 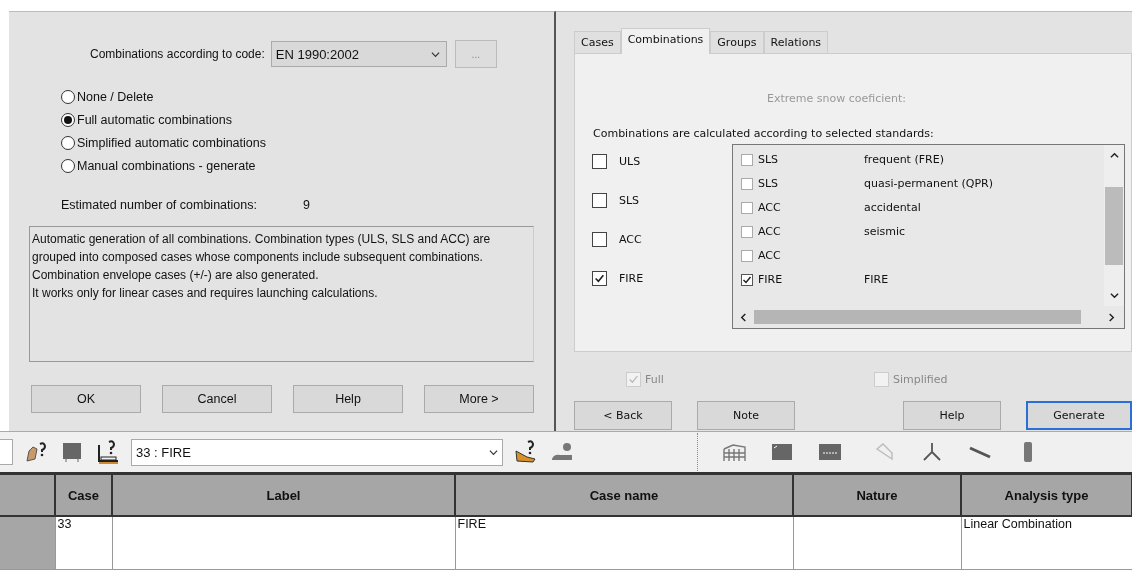 I want to click on checkbox-label: Simplified, so click(x=920, y=379).